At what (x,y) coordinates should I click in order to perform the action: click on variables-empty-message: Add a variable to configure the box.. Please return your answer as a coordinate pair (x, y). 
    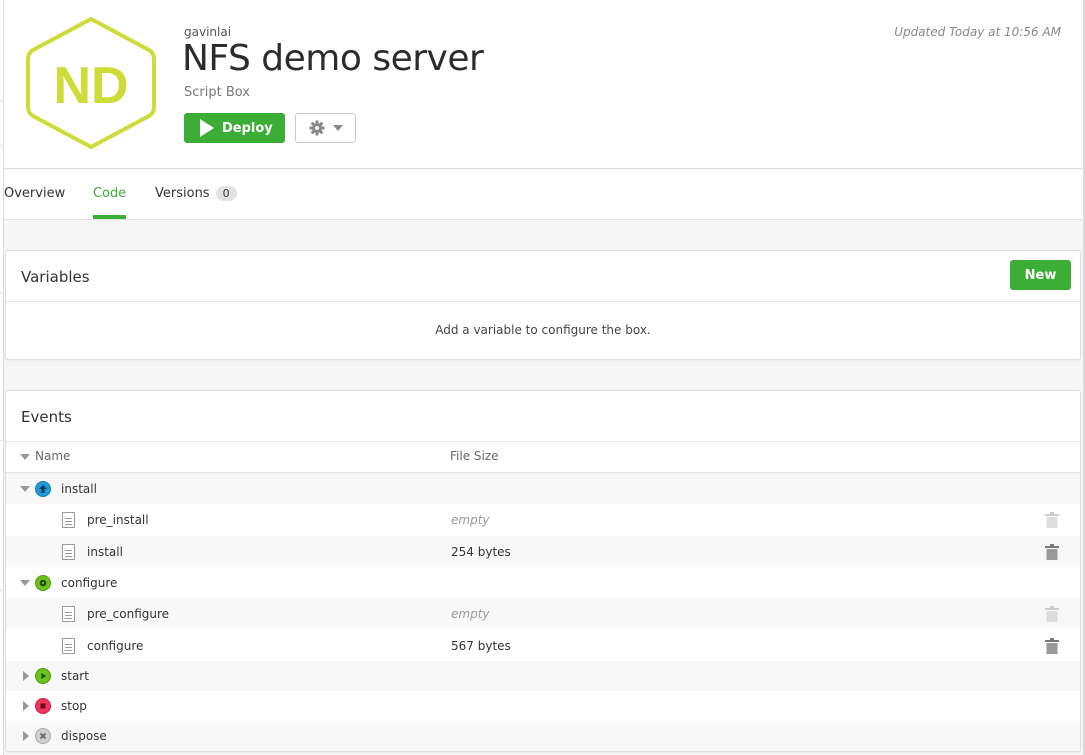
    Looking at the image, I should click on (543, 330).